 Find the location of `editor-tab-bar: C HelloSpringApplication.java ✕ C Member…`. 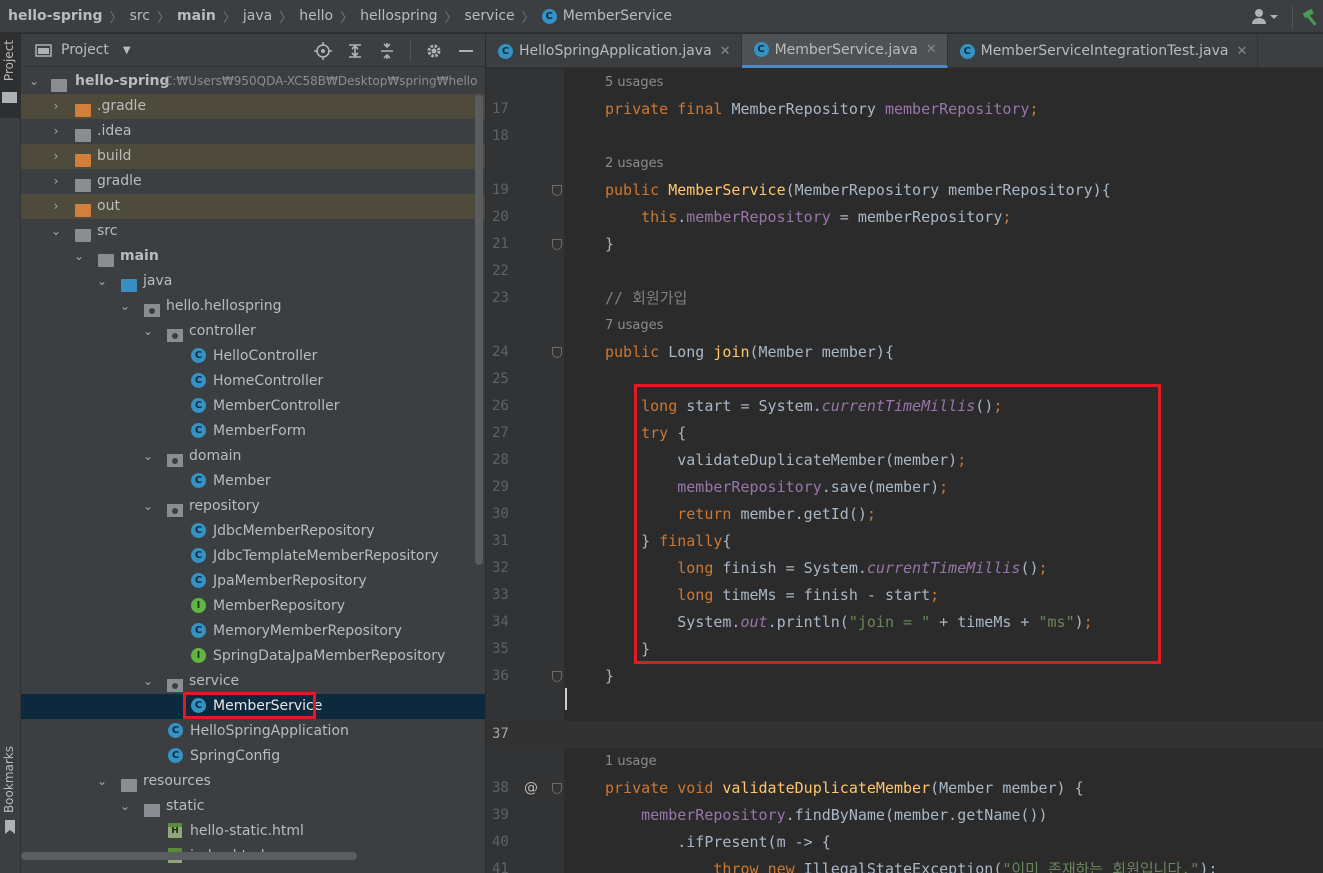

editor-tab-bar: C HelloSpringApplication.java ✕ C Member… is located at coordinates (904, 51).